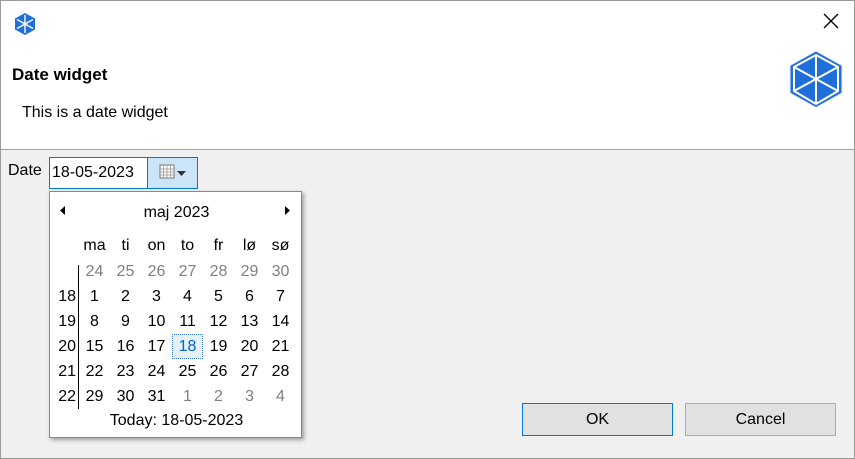 The height and width of the screenshot is (459, 855). I want to click on calendar-day: 22, so click(94, 371).